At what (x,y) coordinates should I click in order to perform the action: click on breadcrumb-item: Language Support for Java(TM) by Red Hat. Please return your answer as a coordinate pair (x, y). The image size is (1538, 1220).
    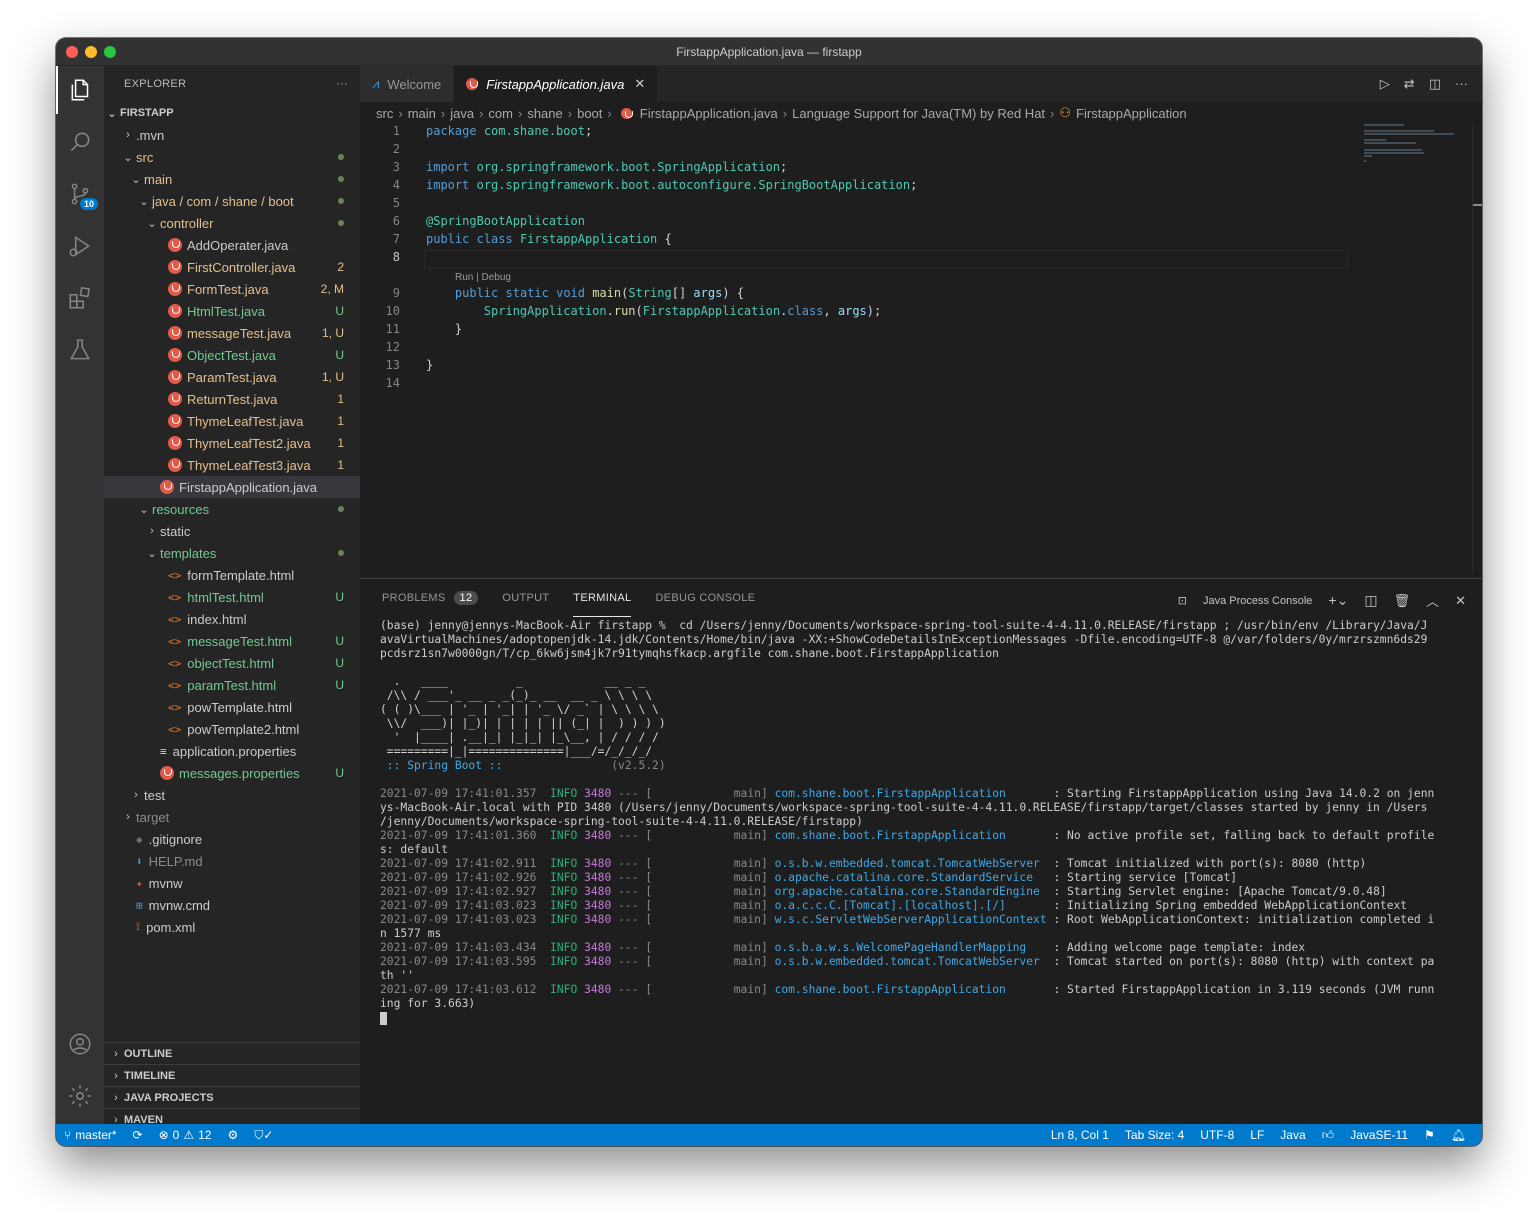
    Looking at the image, I should click on (918, 113).